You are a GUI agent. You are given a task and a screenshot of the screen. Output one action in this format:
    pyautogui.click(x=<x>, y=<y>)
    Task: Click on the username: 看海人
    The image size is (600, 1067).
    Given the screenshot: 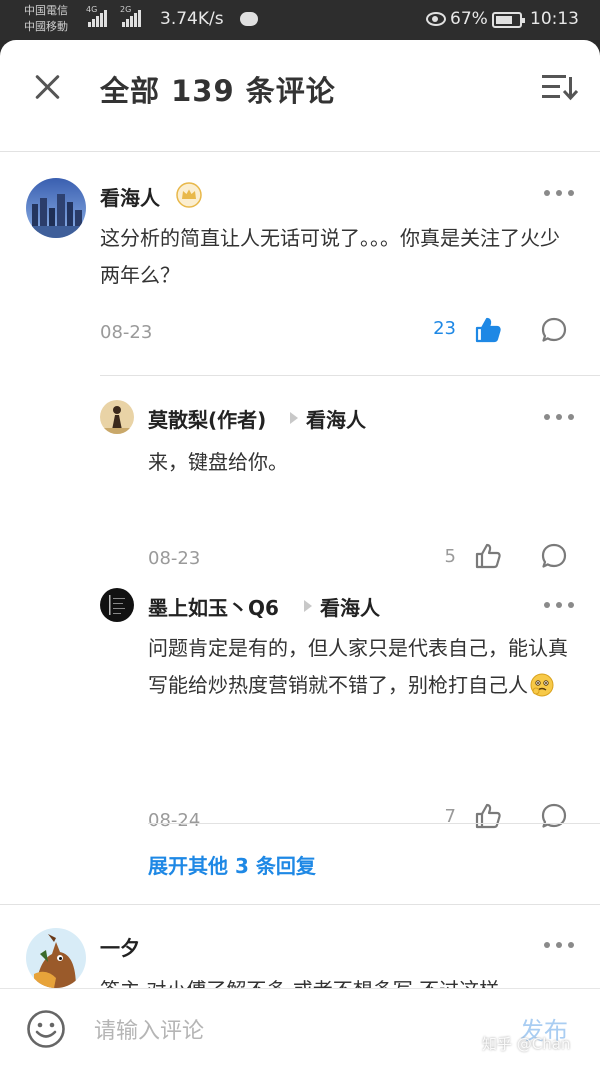 What is the action you would take?
    pyautogui.click(x=130, y=196)
    